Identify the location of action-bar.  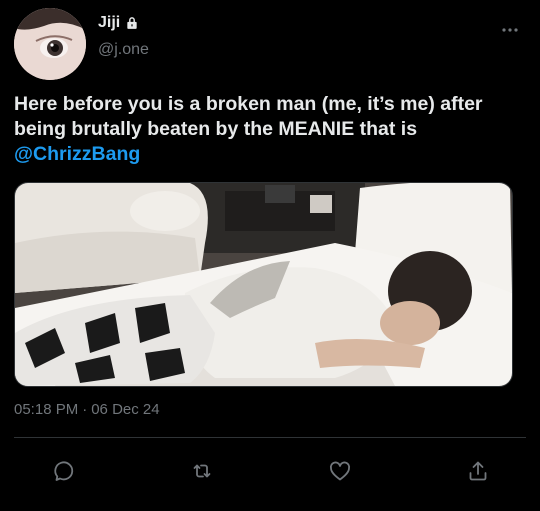
(270, 471).